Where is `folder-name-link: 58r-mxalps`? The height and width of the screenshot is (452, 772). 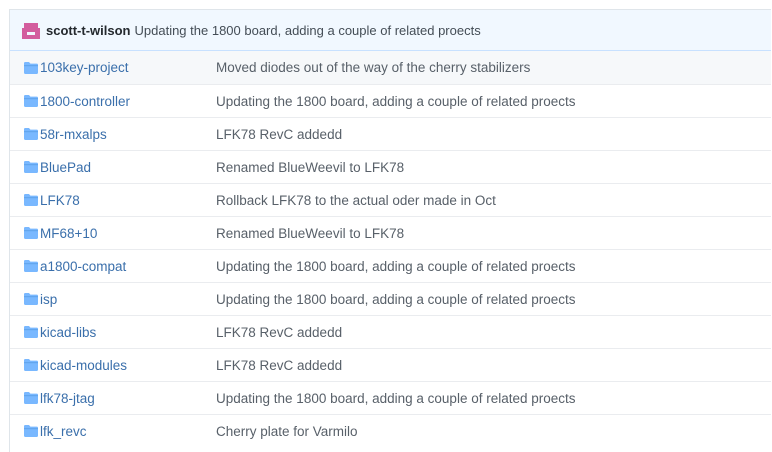
folder-name-link: 58r-mxalps is located at coordinates (128, 134).